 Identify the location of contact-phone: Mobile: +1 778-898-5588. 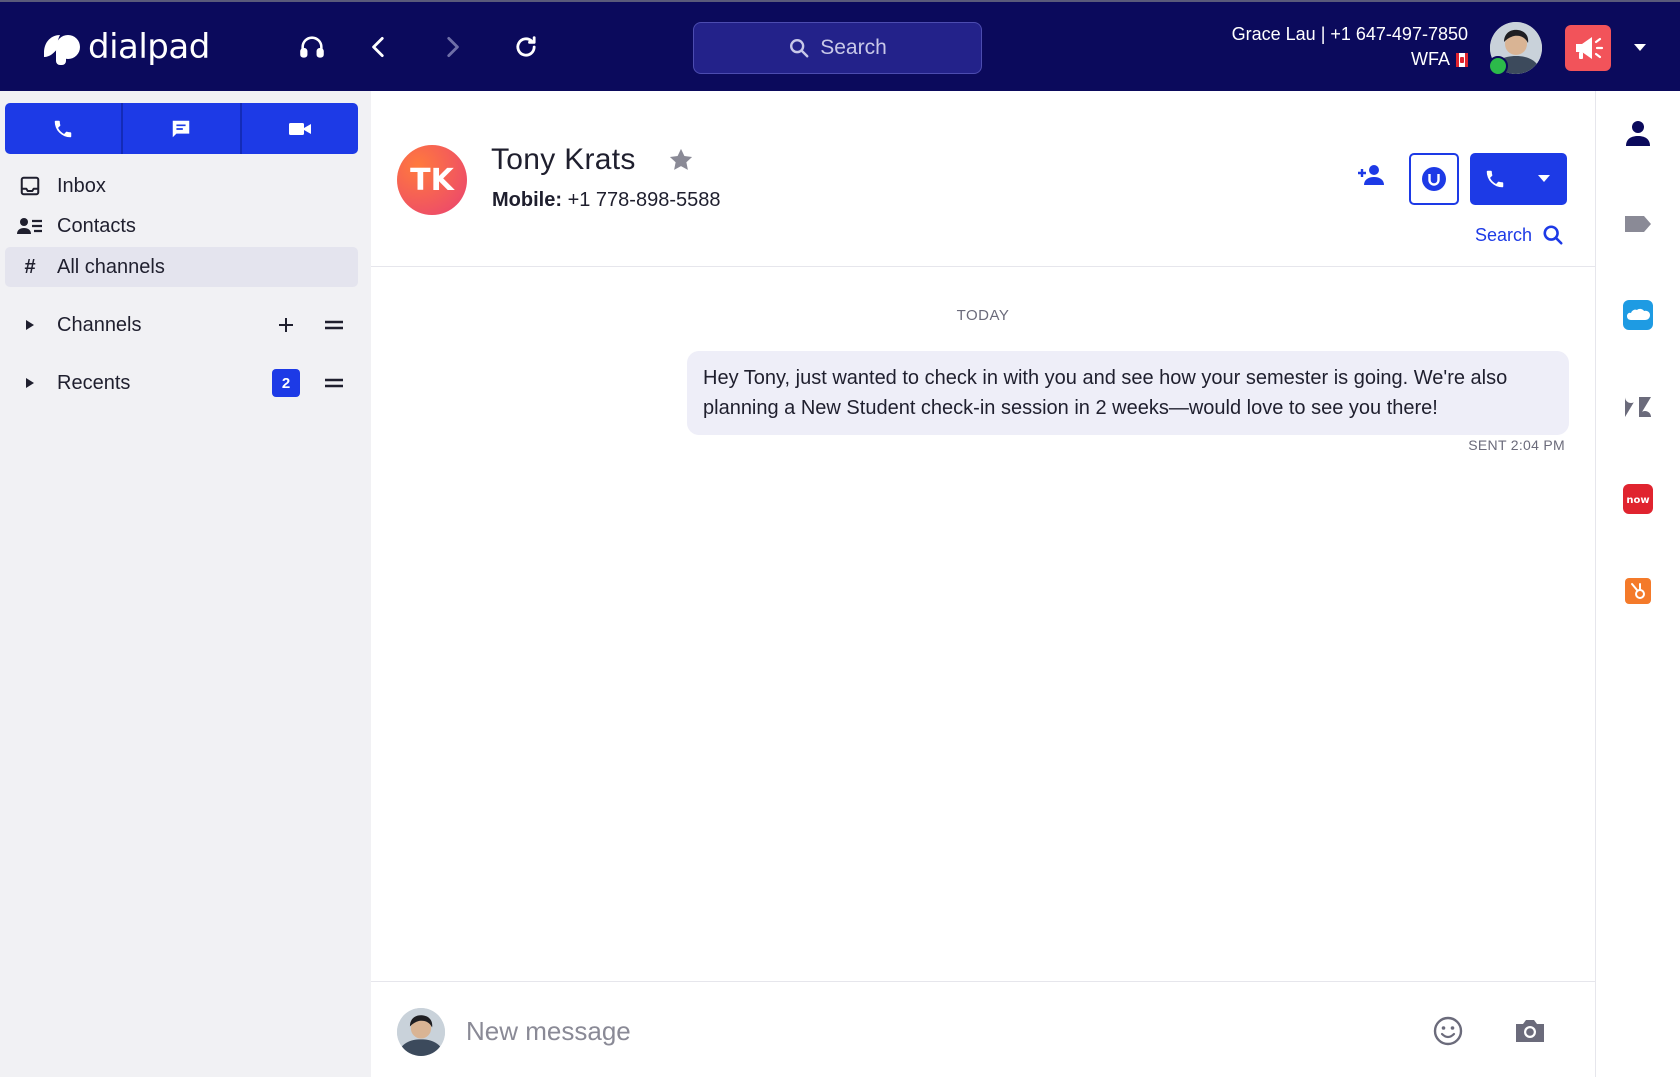
(606, 200).